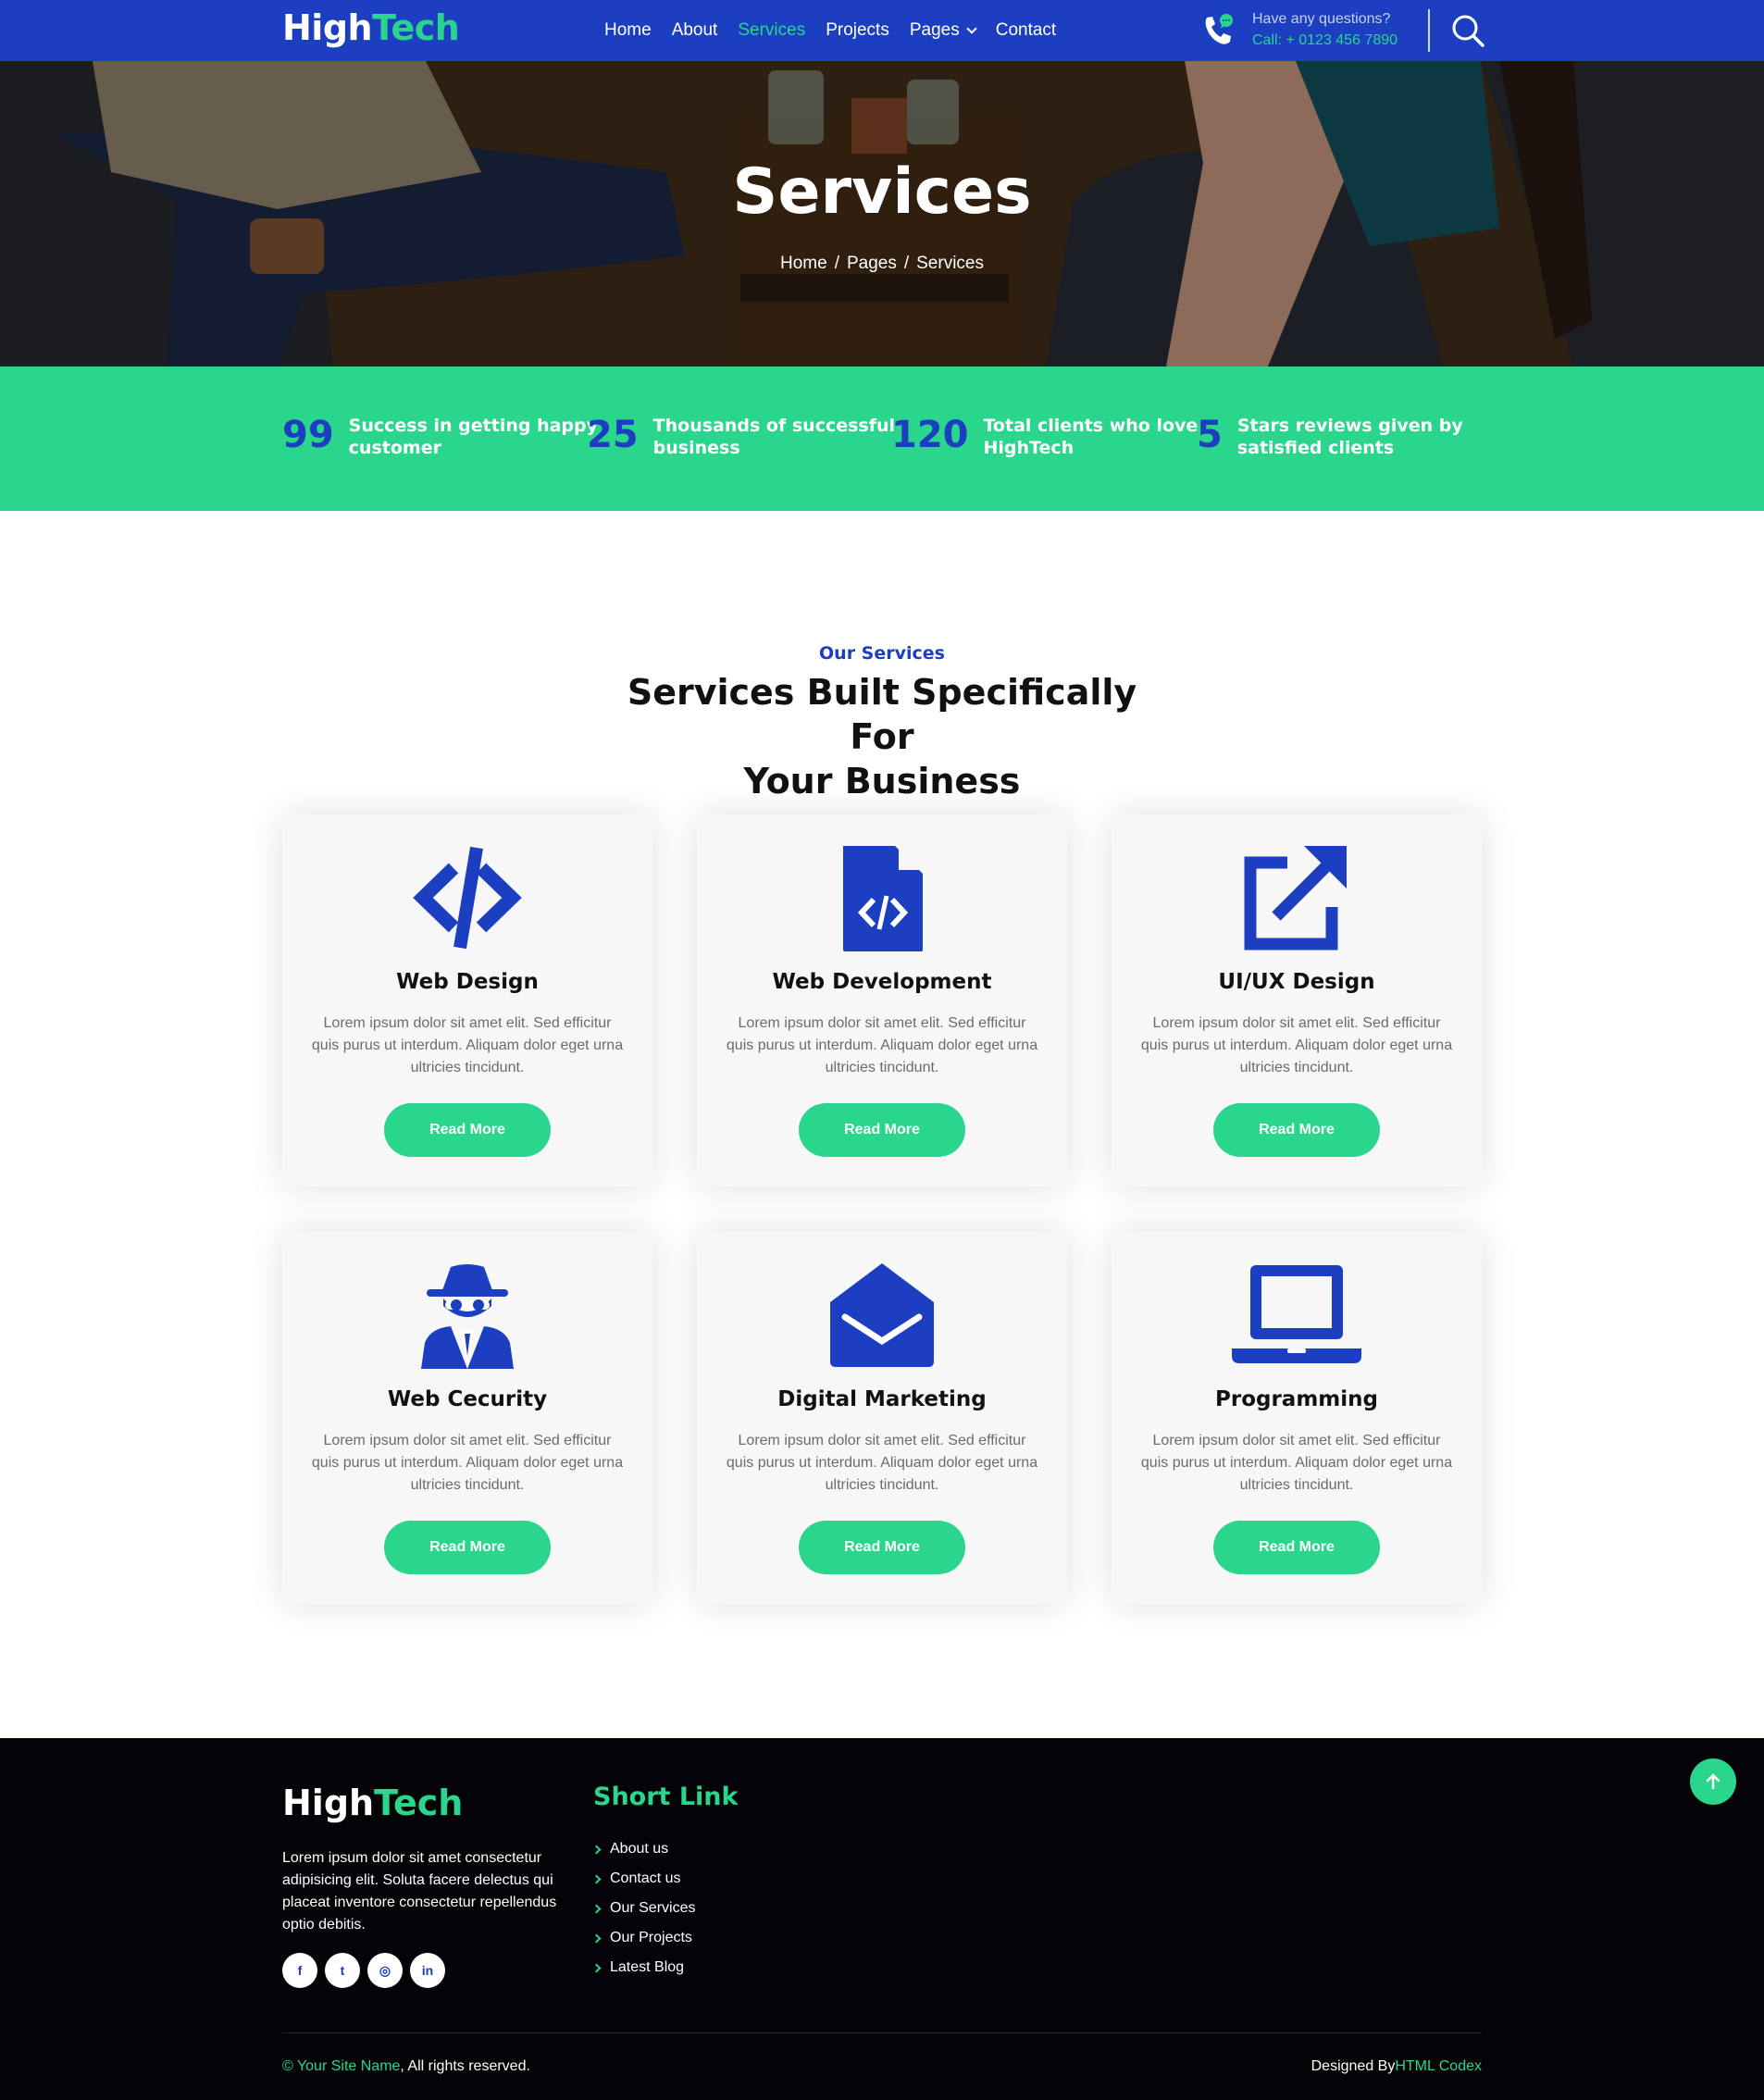 This screenshot has width=1764, height=2100. What do you see at coordinates (1091, 437) in the screenshot?
I see `stat-text: Total clients who love HighTech` at bounding box center [1091, 437].